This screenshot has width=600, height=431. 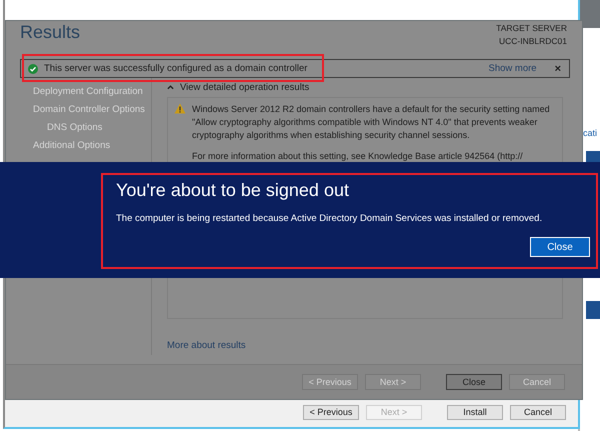 I want to click on target-server-name: UCC-INBLRDC01, so click(x=532, y=41).